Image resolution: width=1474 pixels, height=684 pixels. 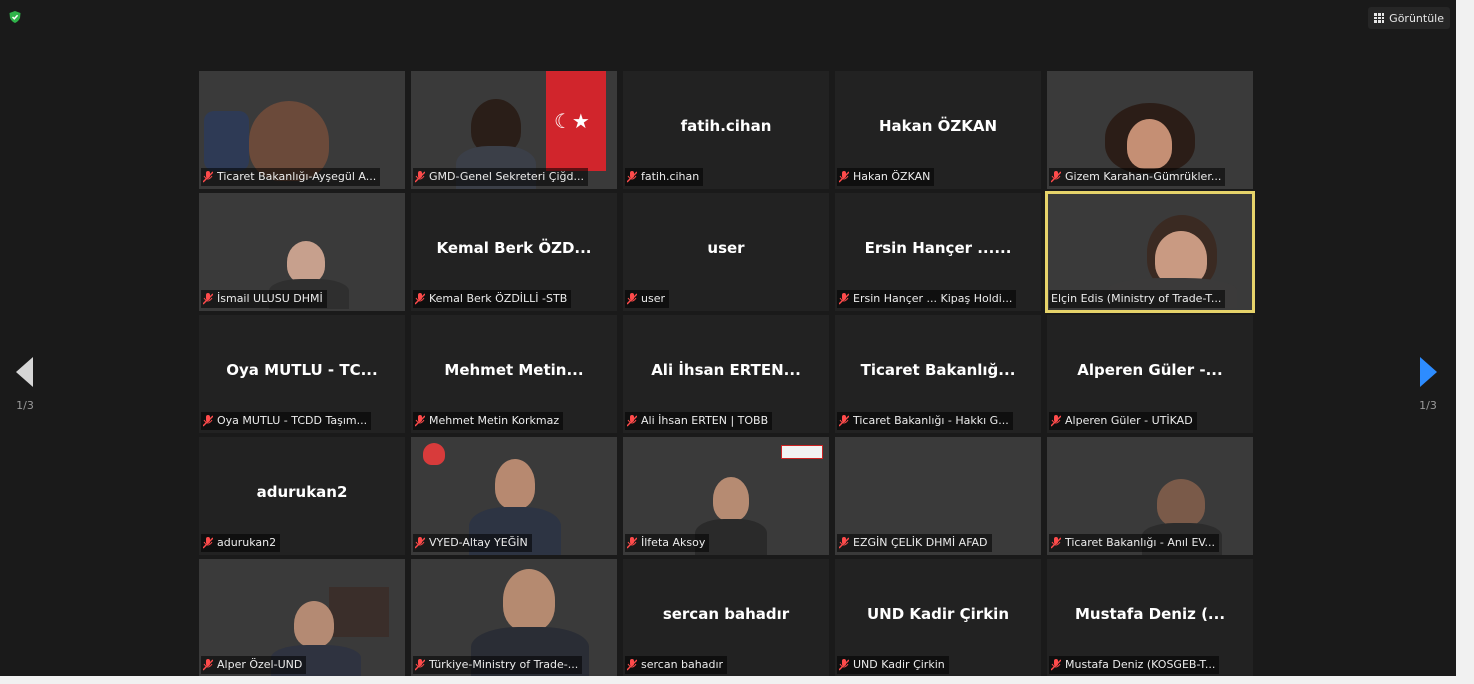 I want to click on next-page-control: 1/3, so click(x=1428, y=384).